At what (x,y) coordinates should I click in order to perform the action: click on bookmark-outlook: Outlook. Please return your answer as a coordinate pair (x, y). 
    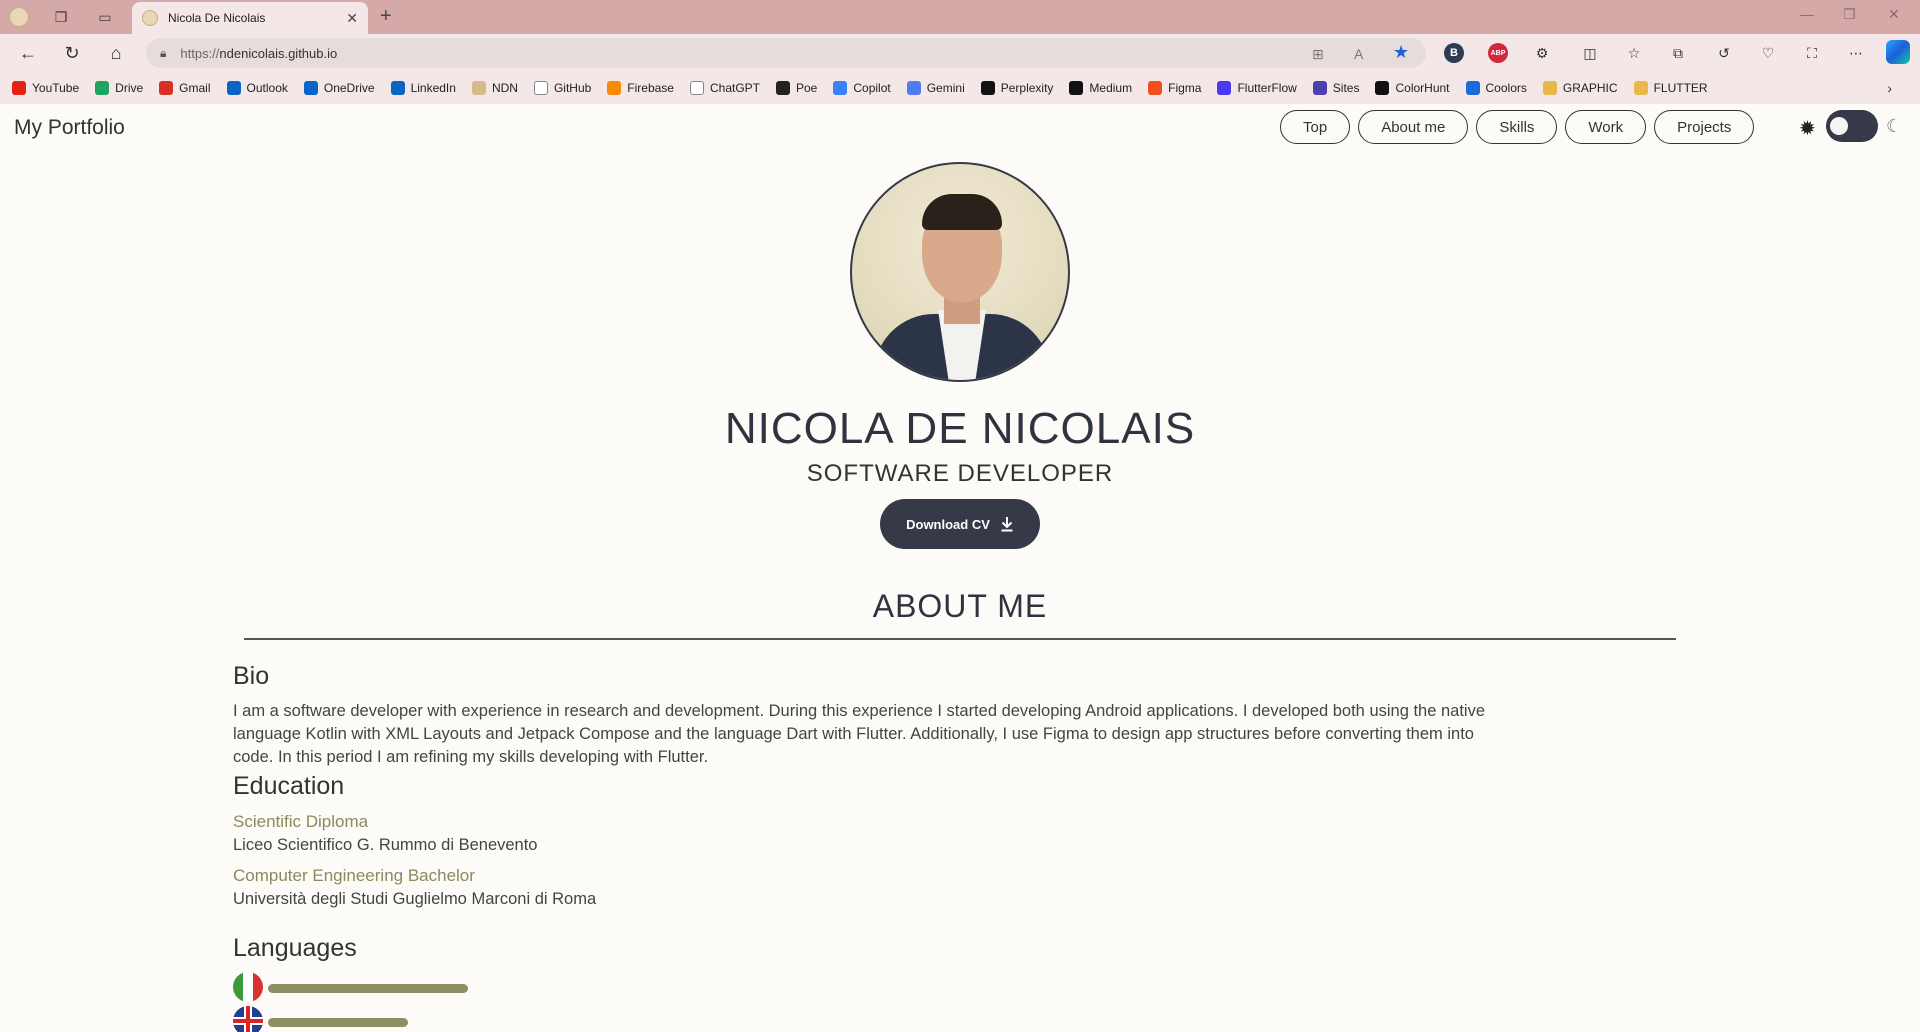
    Looking at the image, I should click on (257, 88).